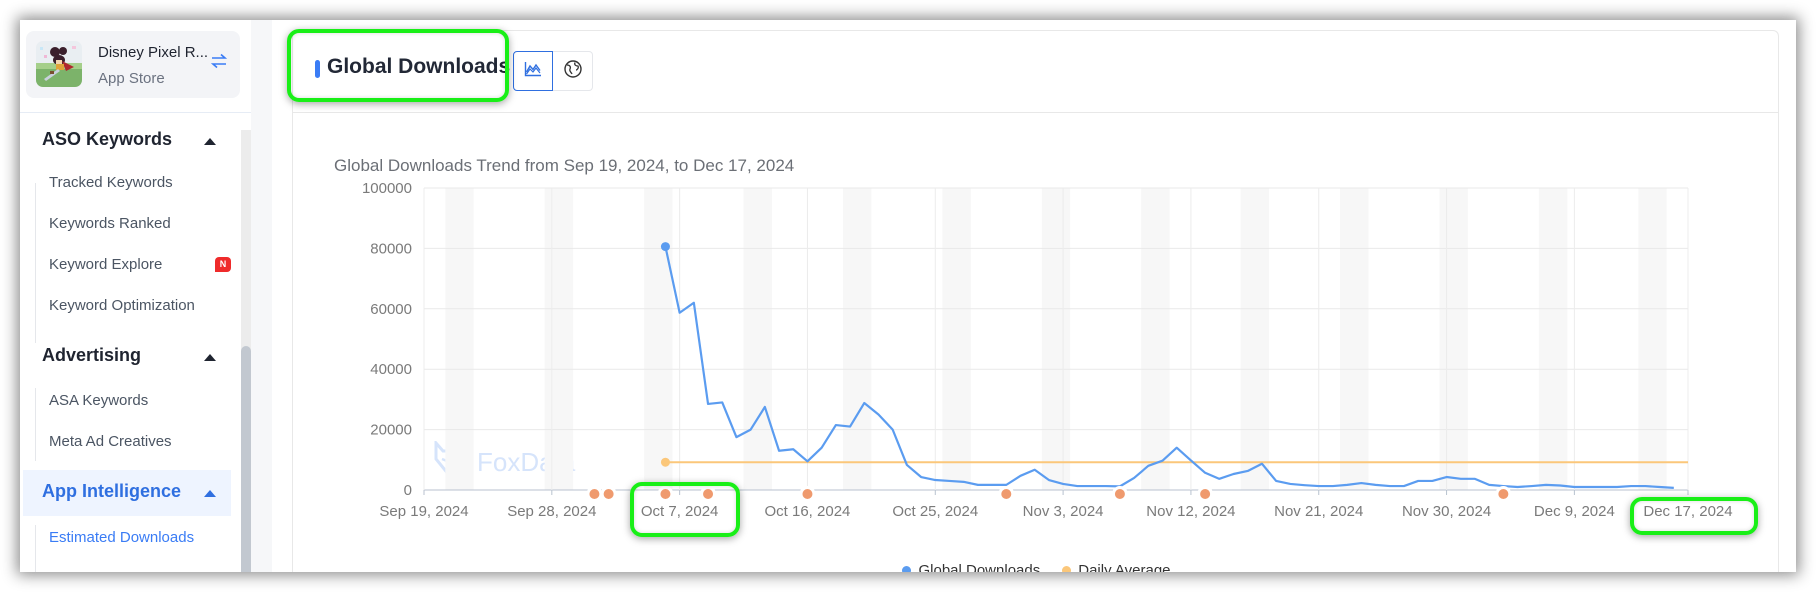  What do you see at coordinates (1124, 567) in the screenshot?
I see `legend-label: Daily Average` at bounding box center [1124, 567].